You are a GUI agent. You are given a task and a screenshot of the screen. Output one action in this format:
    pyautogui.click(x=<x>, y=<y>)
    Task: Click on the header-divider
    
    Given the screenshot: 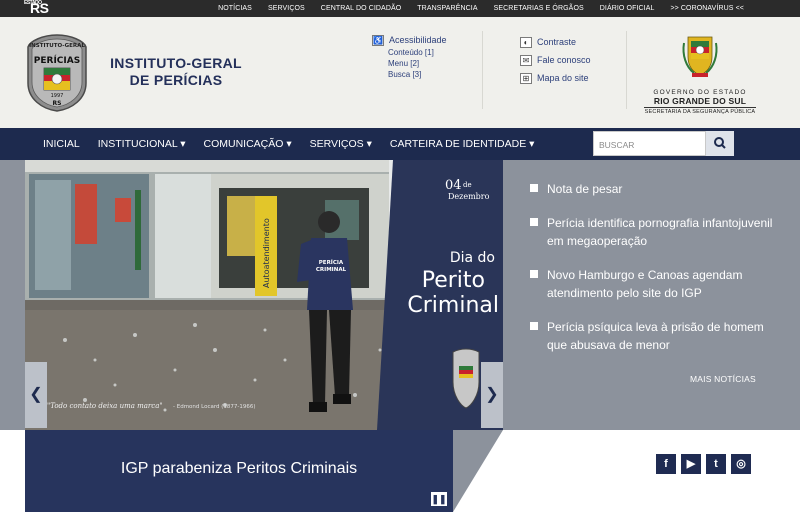 What is the action you would take?
    pyautogui.click(x=482, y=70)
    